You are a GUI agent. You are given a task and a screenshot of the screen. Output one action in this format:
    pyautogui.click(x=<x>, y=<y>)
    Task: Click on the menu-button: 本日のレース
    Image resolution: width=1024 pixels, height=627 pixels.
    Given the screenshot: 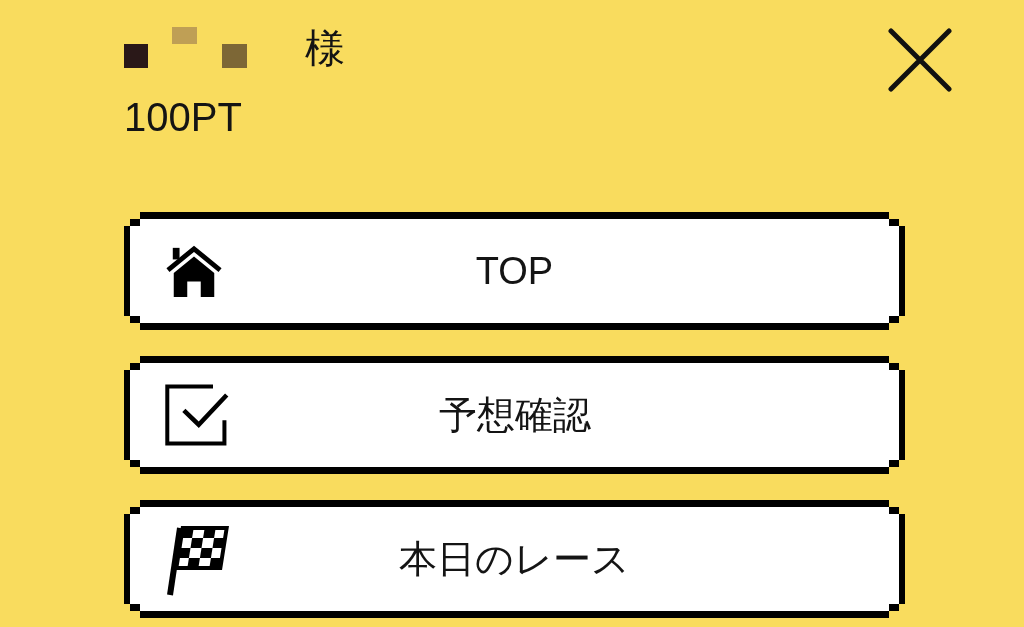 What is the action you would take?
    pyautogui.click(x=514, y=559)
    